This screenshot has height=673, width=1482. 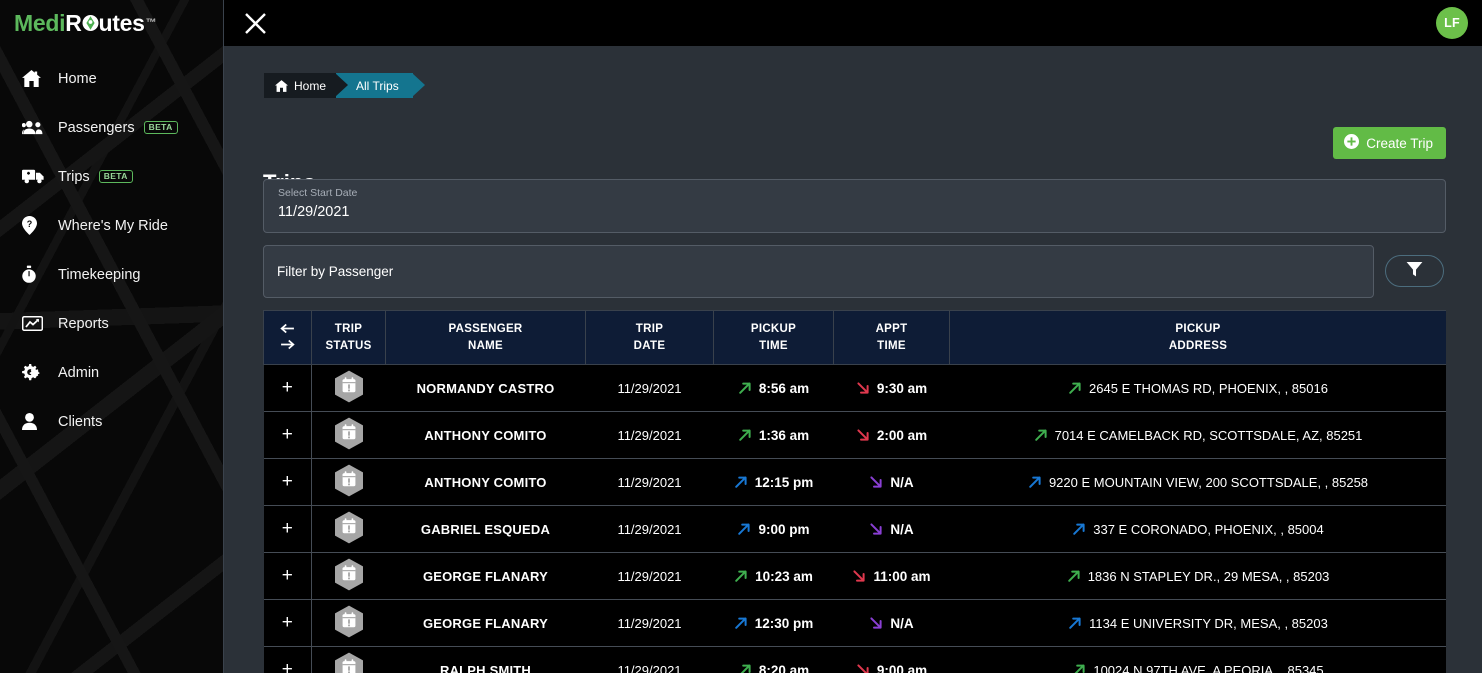 What do you see at coordinates (1399, 143) in the screenshot?
I see `create-trip-label: Create Trip` at bounding box center [1399, 143].